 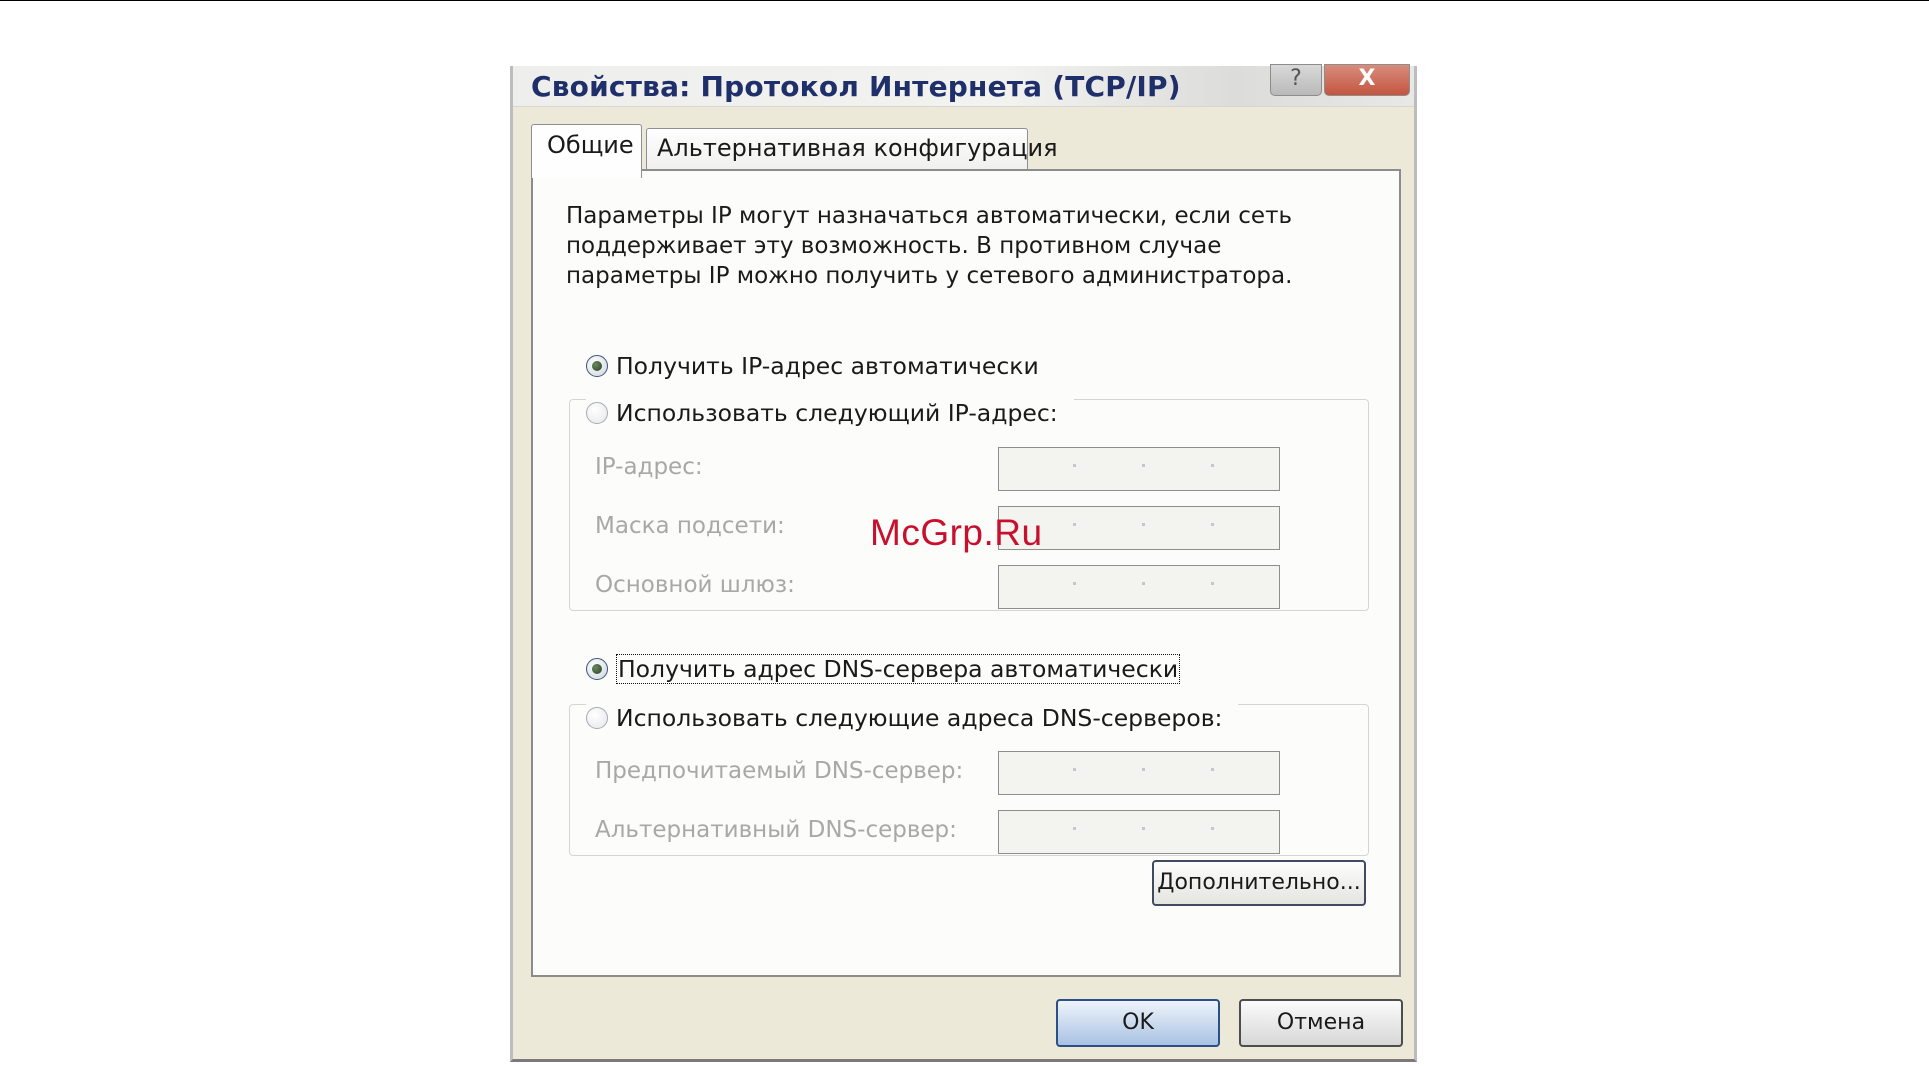 I want to click on close-button: X, so click(x=1367, y=80).